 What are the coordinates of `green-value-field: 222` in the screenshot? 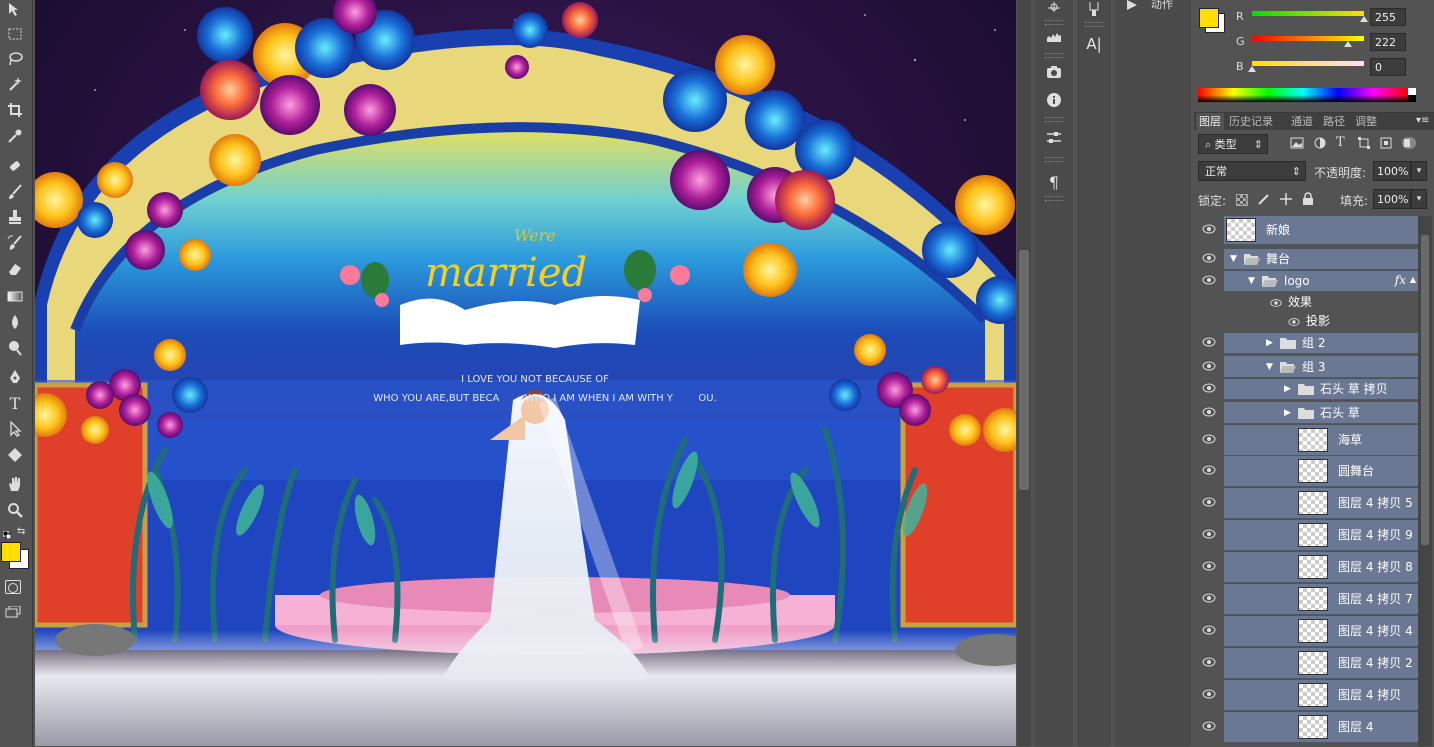 It's located at (1388, 42).